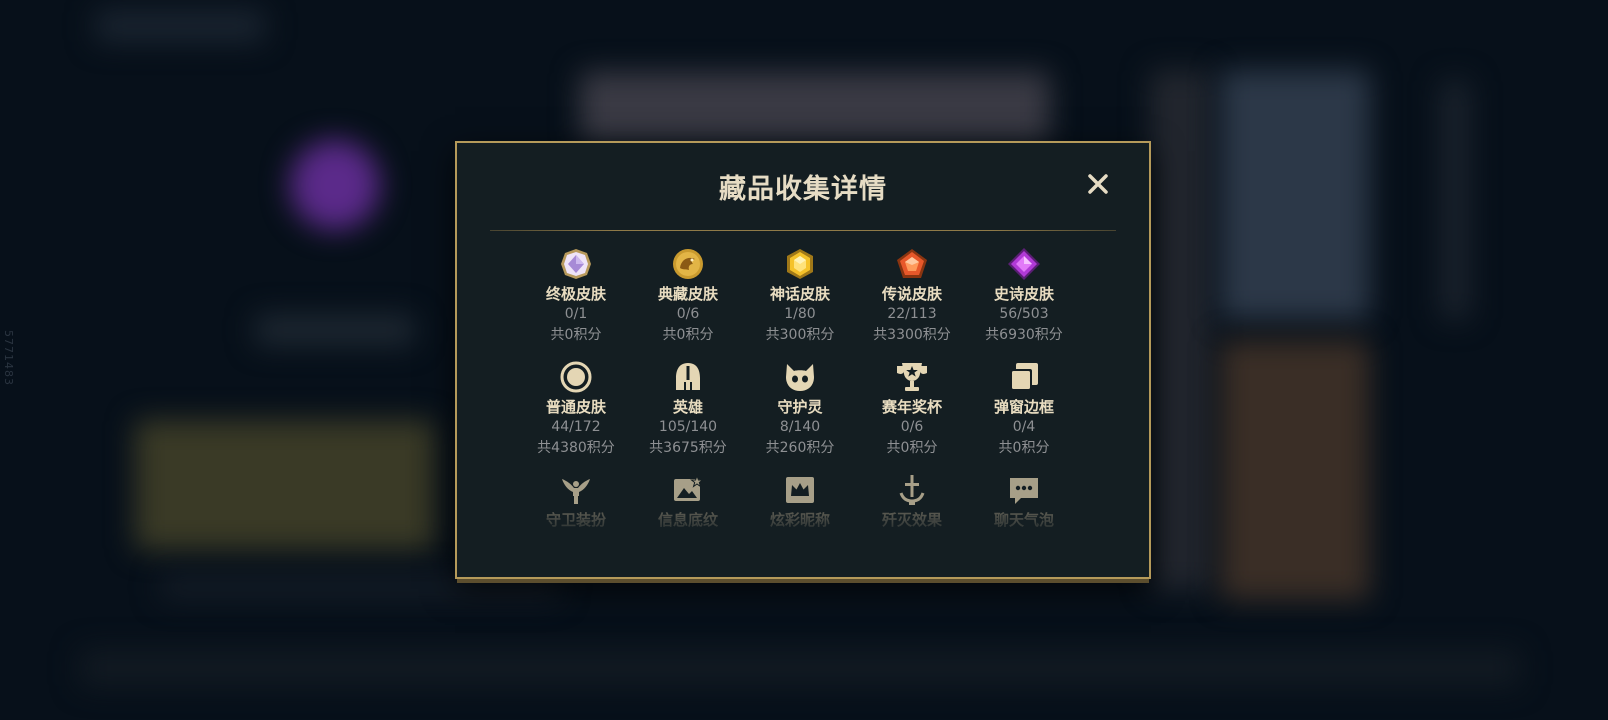 The height and width of the screenshot is (720, 1608). I want to click on collection-item-champion: 英雄 105/140 共3675积分, so click(688, 409).